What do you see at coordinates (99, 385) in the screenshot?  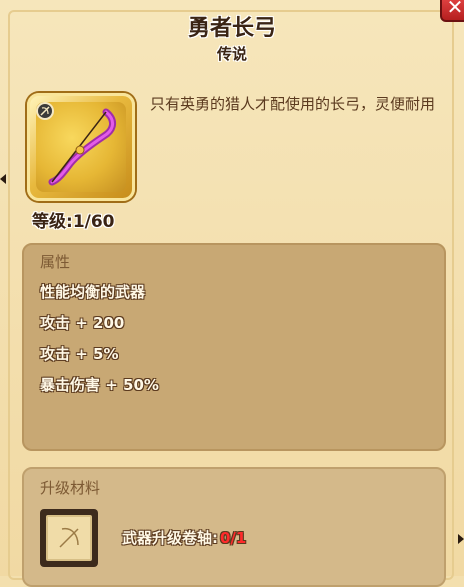 I see `attribute-line: 暴击伤害 + 50%` at bounding box center [99, 385].